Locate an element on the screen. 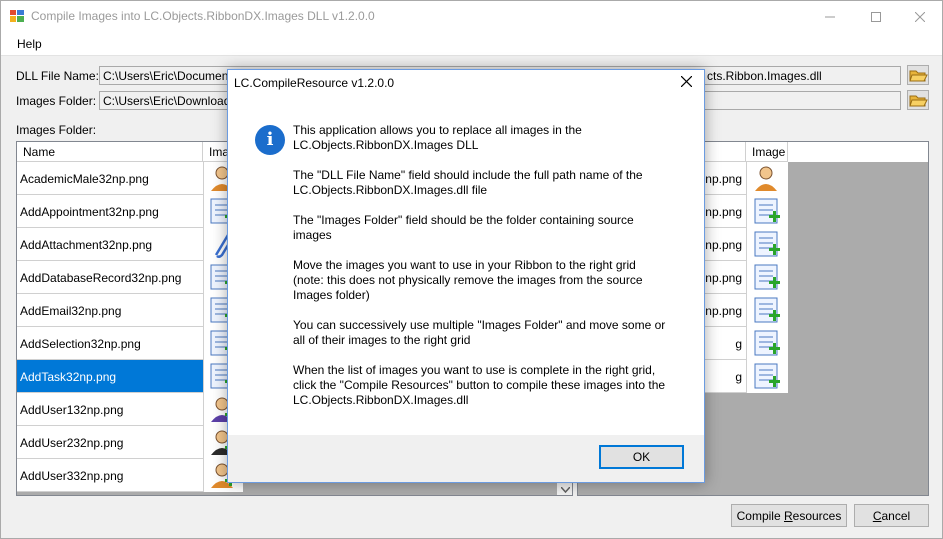  task-icon is located at coordinates (767, 343).